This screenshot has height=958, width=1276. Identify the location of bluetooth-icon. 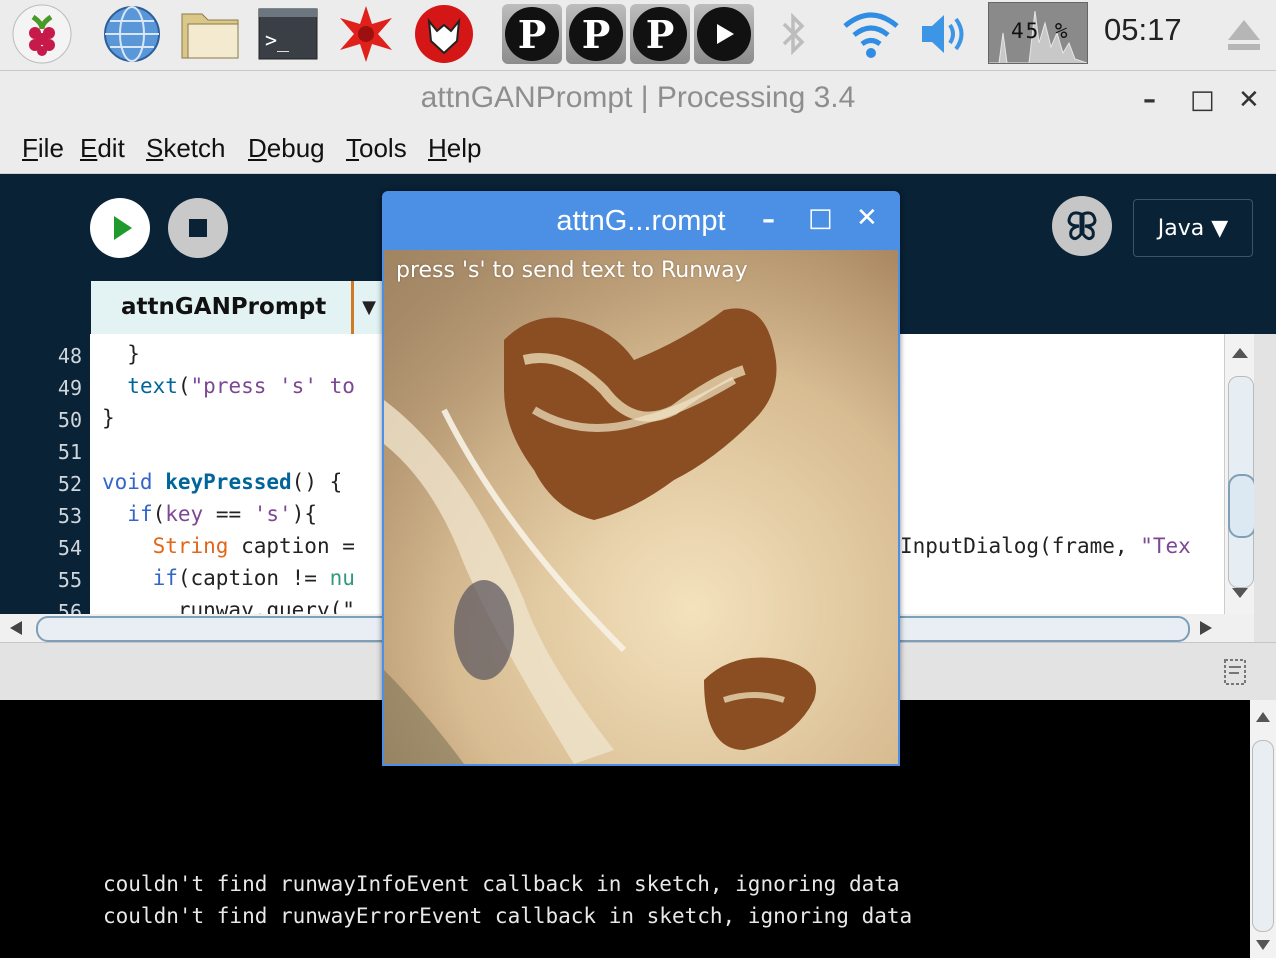
(793, 34).